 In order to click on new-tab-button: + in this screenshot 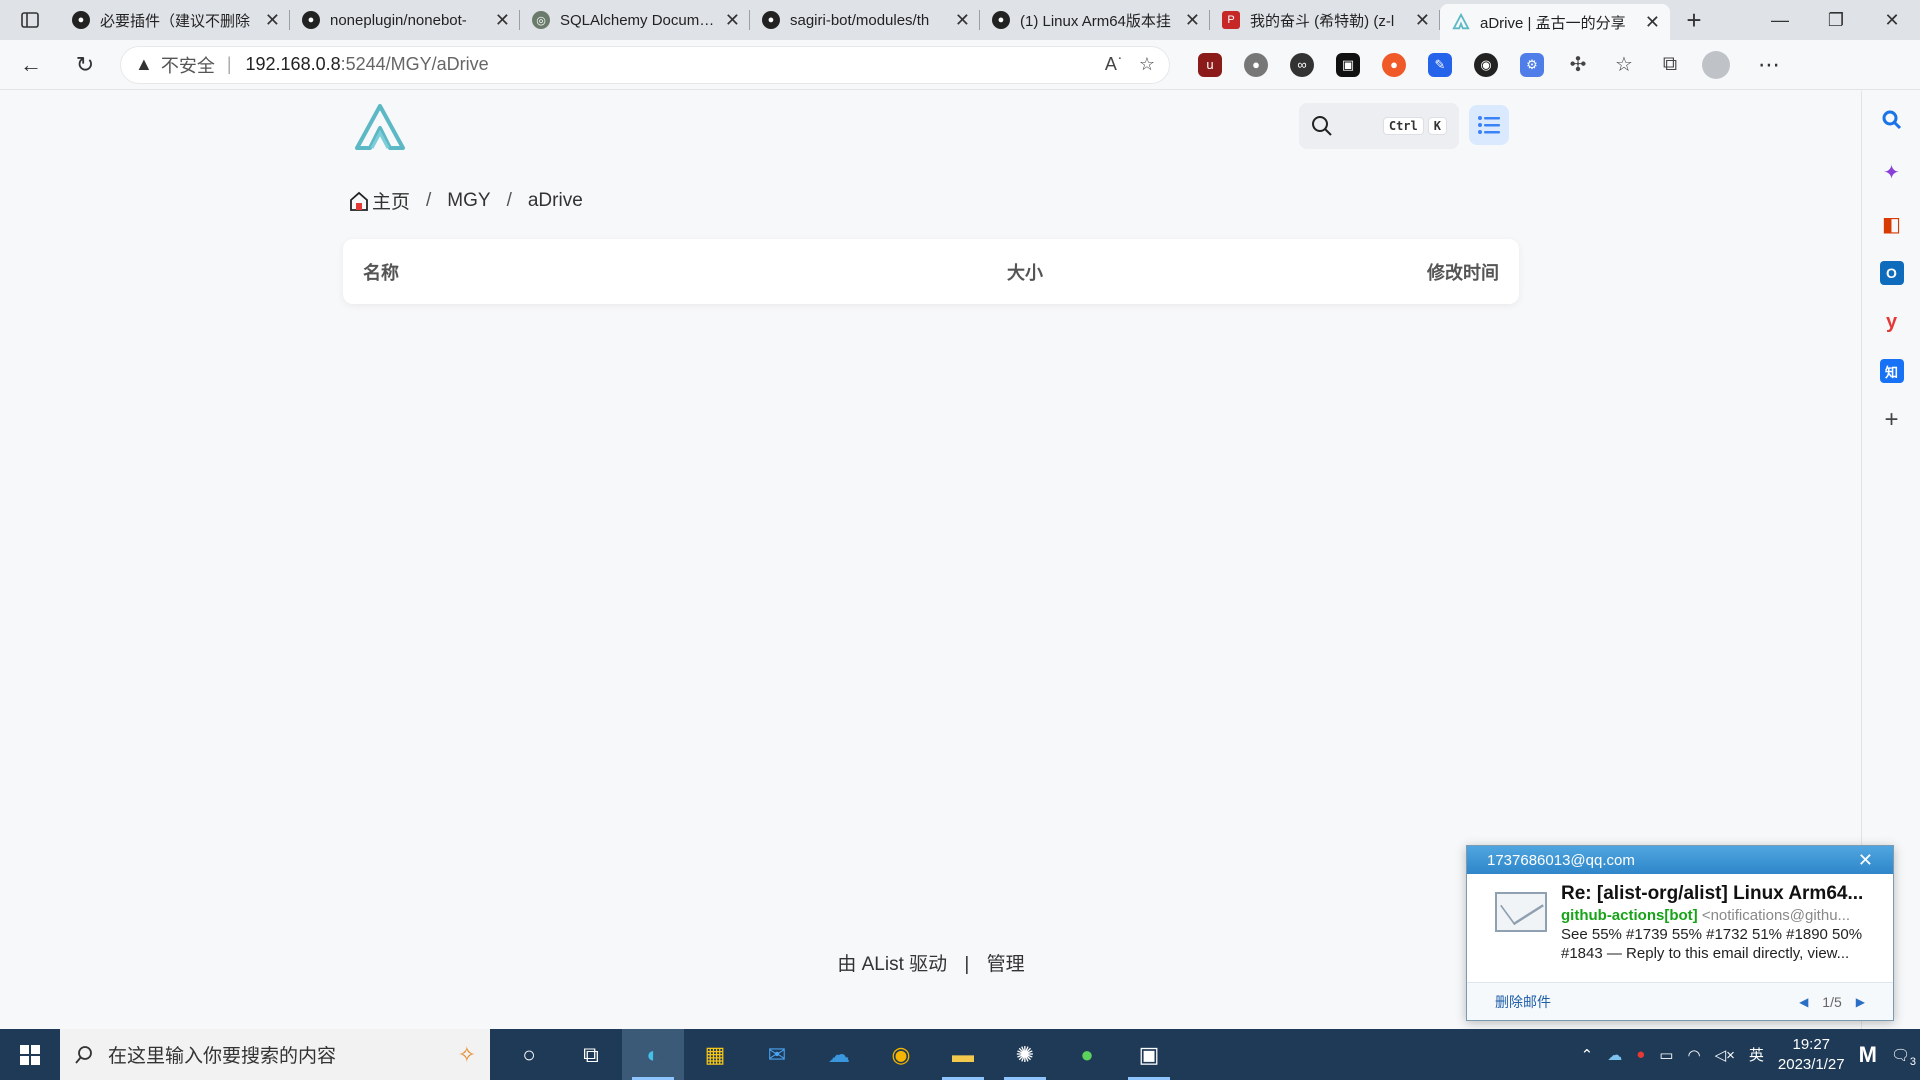, I will do `click(1694, 20)`.